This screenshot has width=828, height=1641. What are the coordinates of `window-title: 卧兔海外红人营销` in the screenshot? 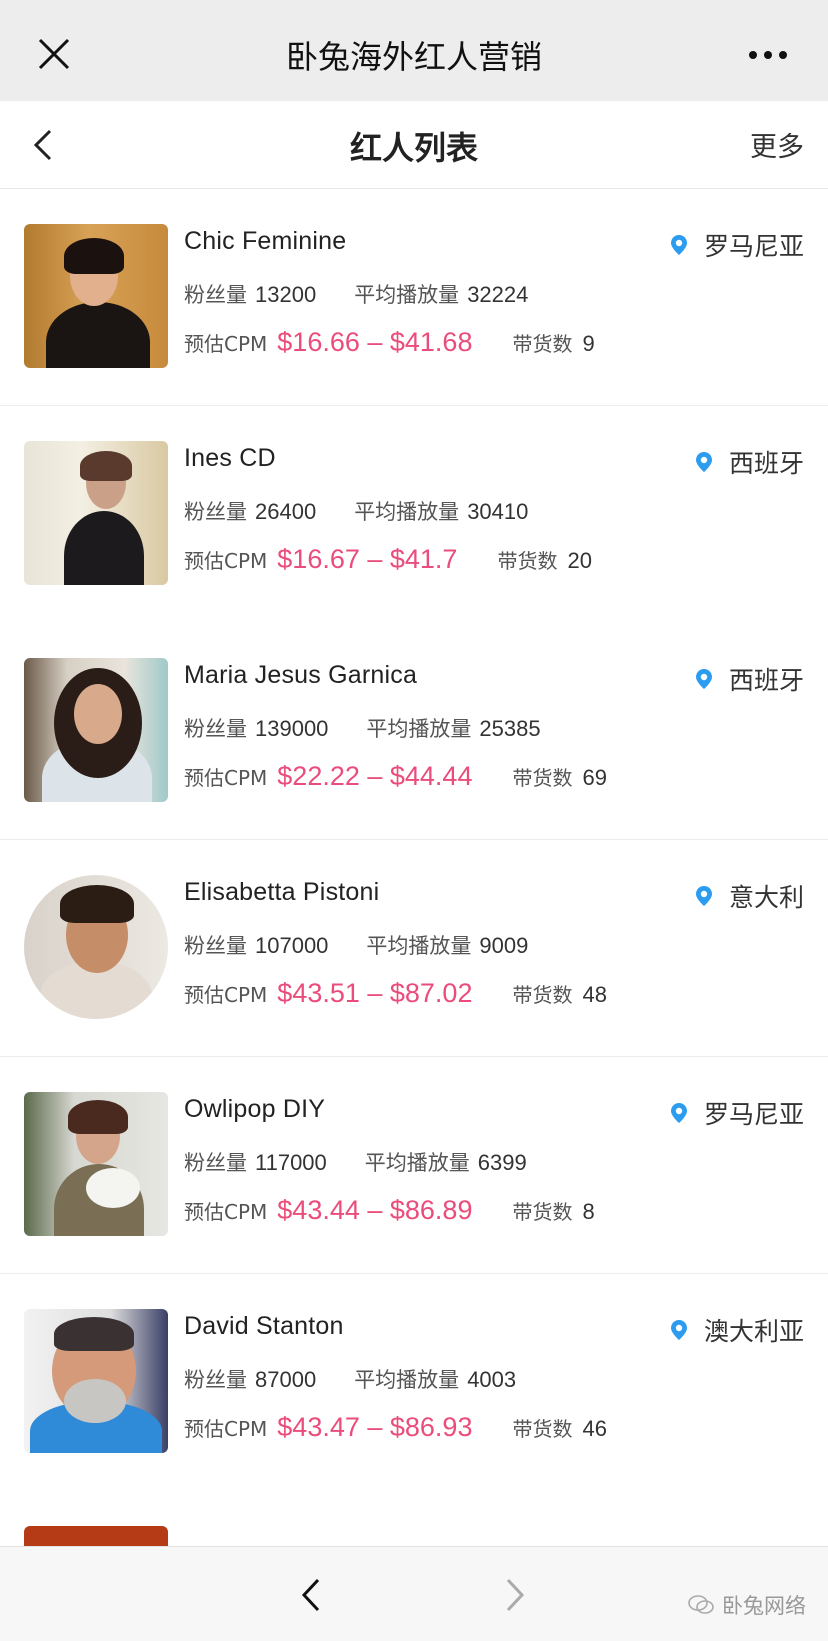 It's located at (413, 57).